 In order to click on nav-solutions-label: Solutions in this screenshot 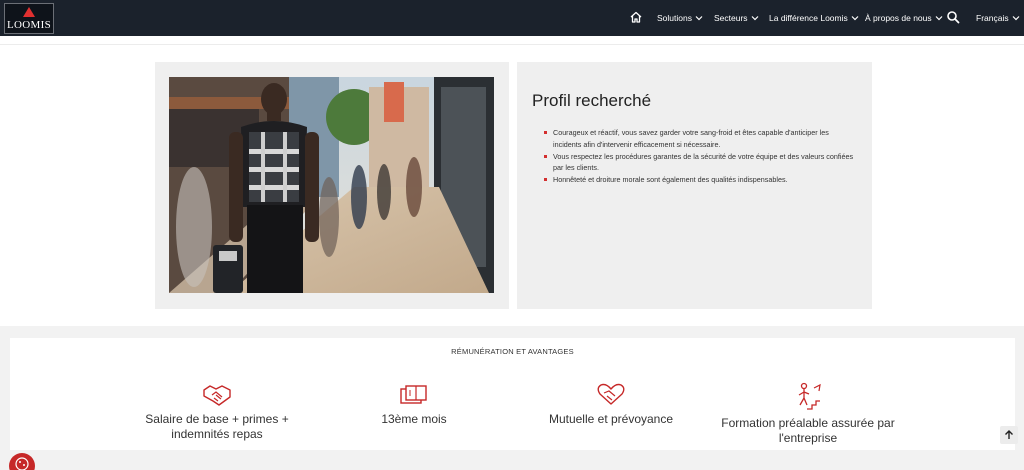, I will do `click(674, 18)`.